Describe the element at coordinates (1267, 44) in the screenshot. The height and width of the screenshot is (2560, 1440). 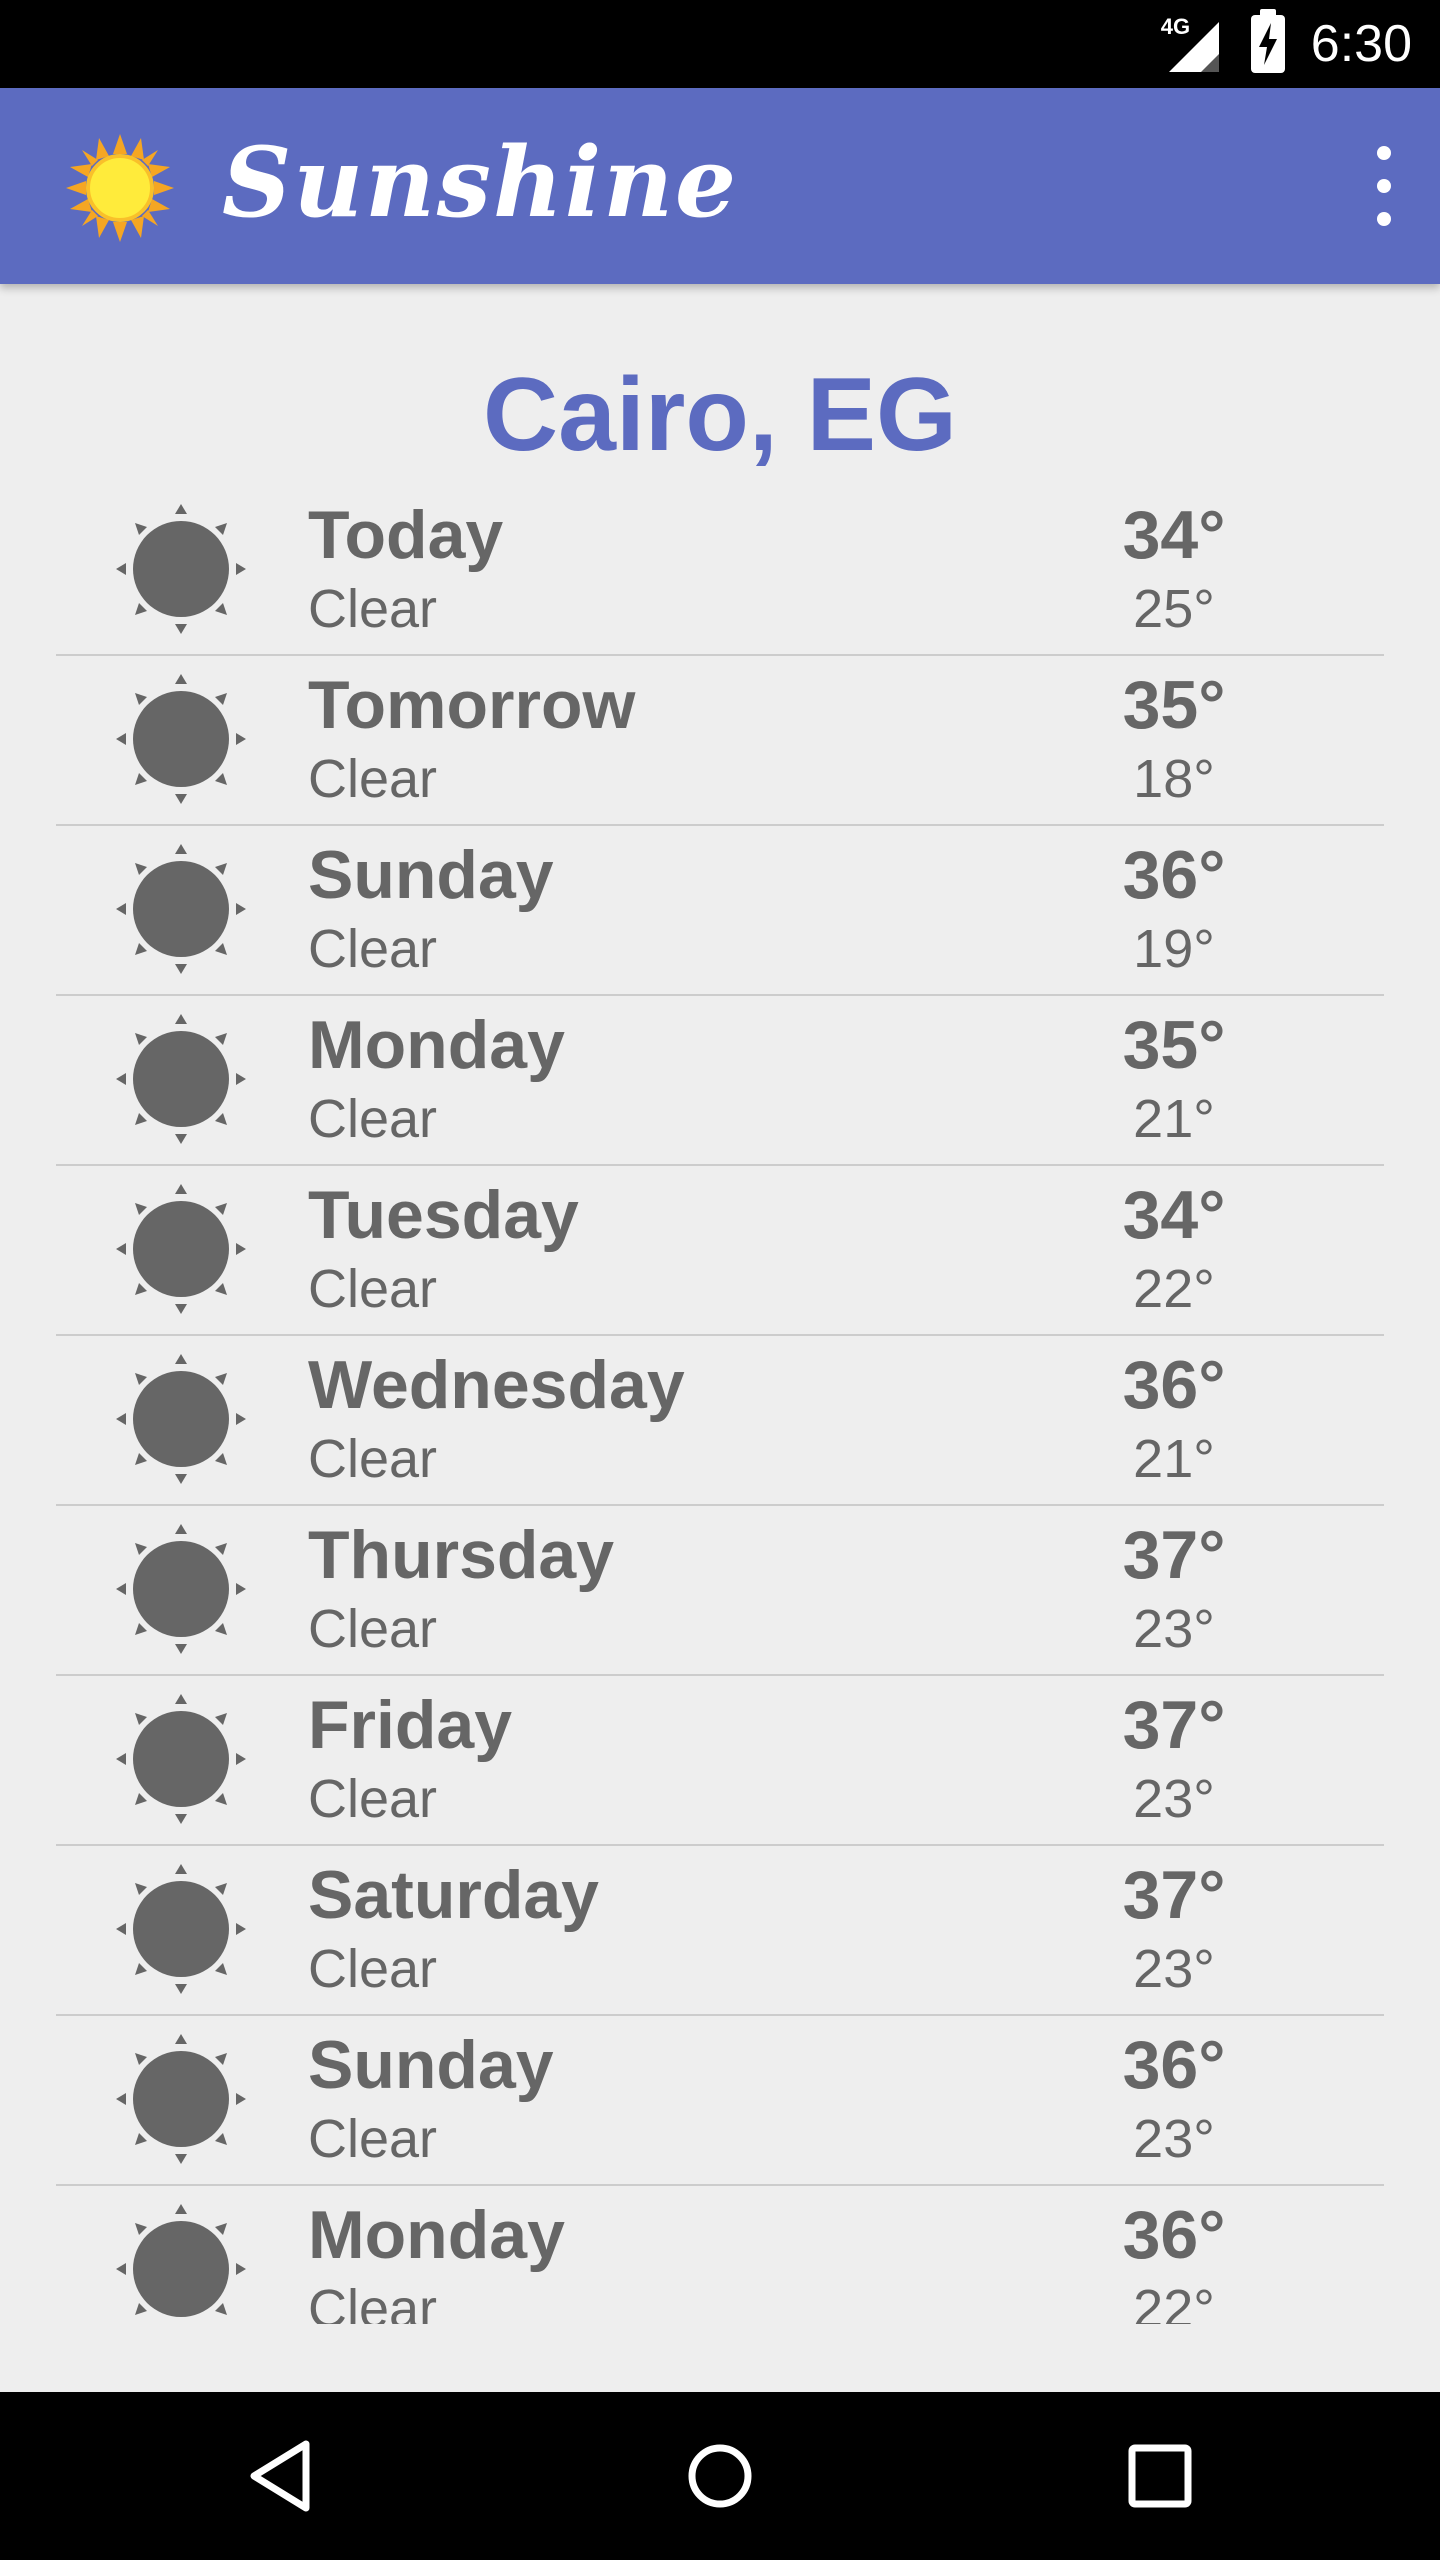
I see `bolt-icon` at that location.